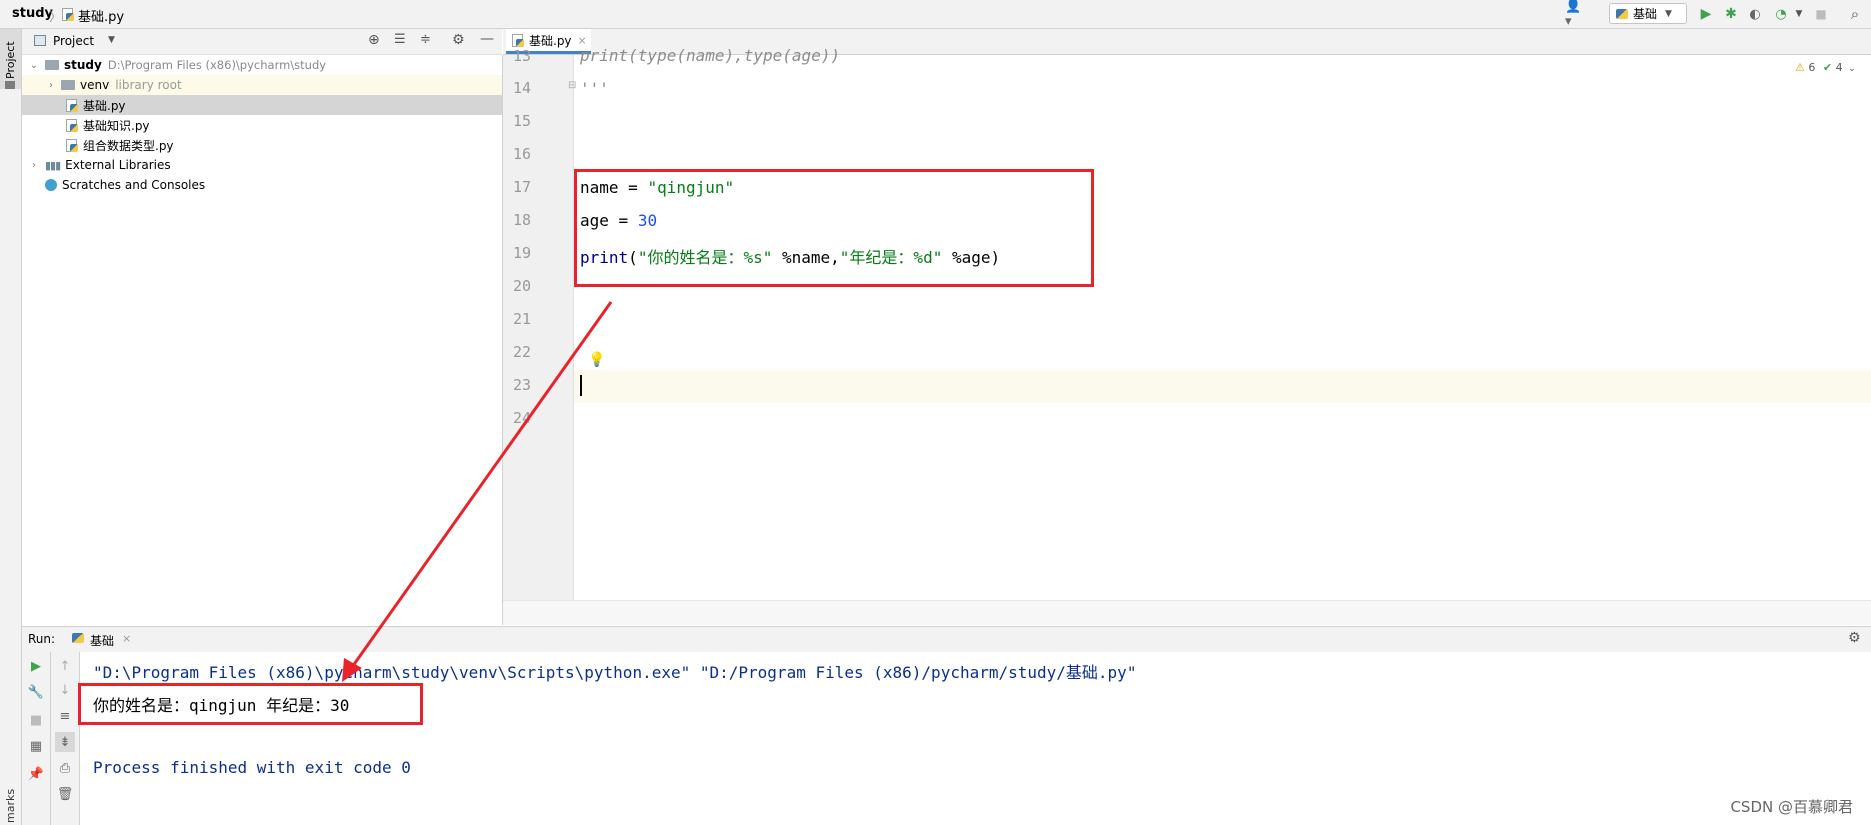 The width and height of the screenshot is (1871, 825). What do you see at coordinates (480, 486) in the screenshot?
I see `arrow-line` at bounding box center [480, 486].